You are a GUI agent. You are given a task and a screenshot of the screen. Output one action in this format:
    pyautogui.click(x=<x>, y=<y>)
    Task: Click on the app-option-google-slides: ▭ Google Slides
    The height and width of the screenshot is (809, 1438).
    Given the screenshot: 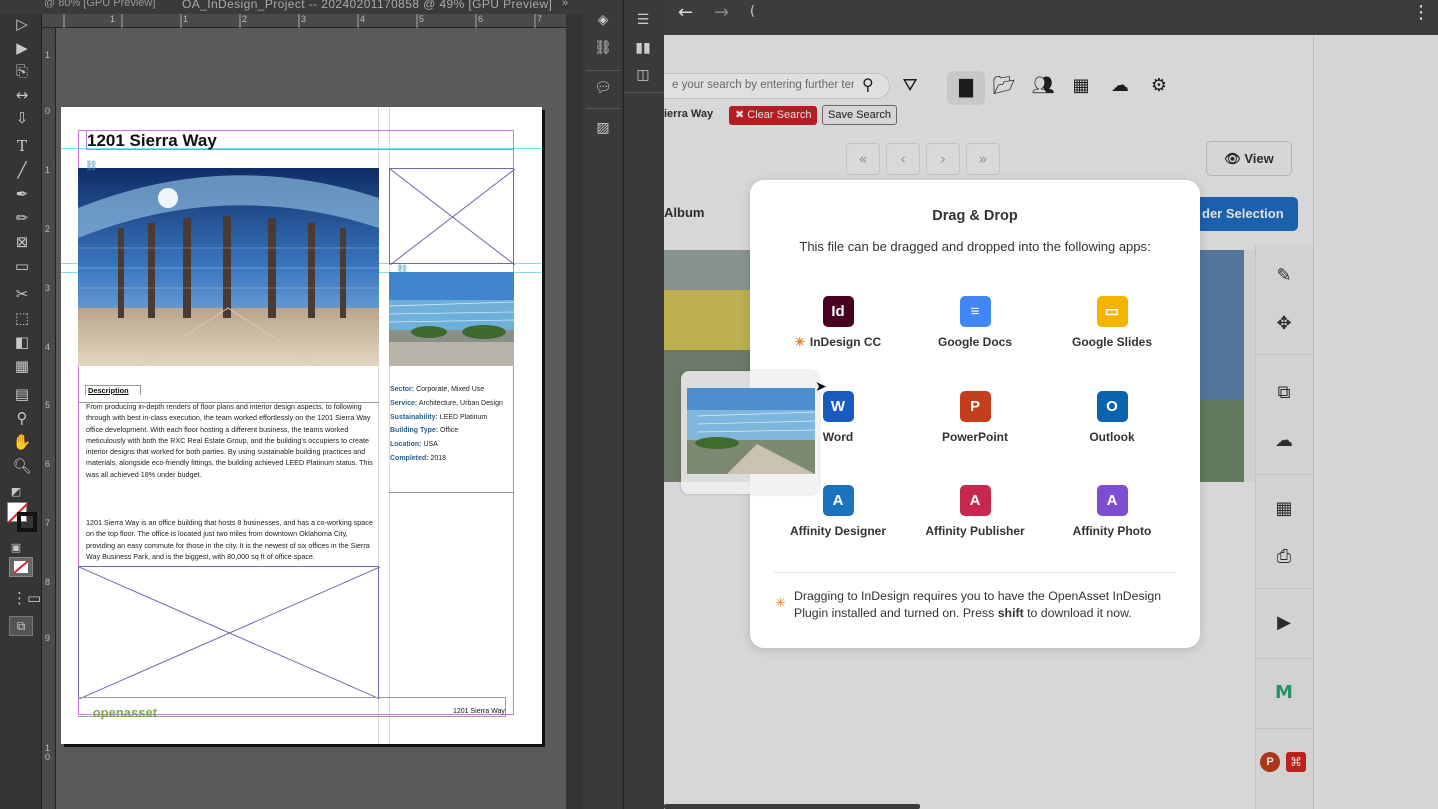 What is the action you would take?
    pyautogui.click(x=1112, y=322)
    